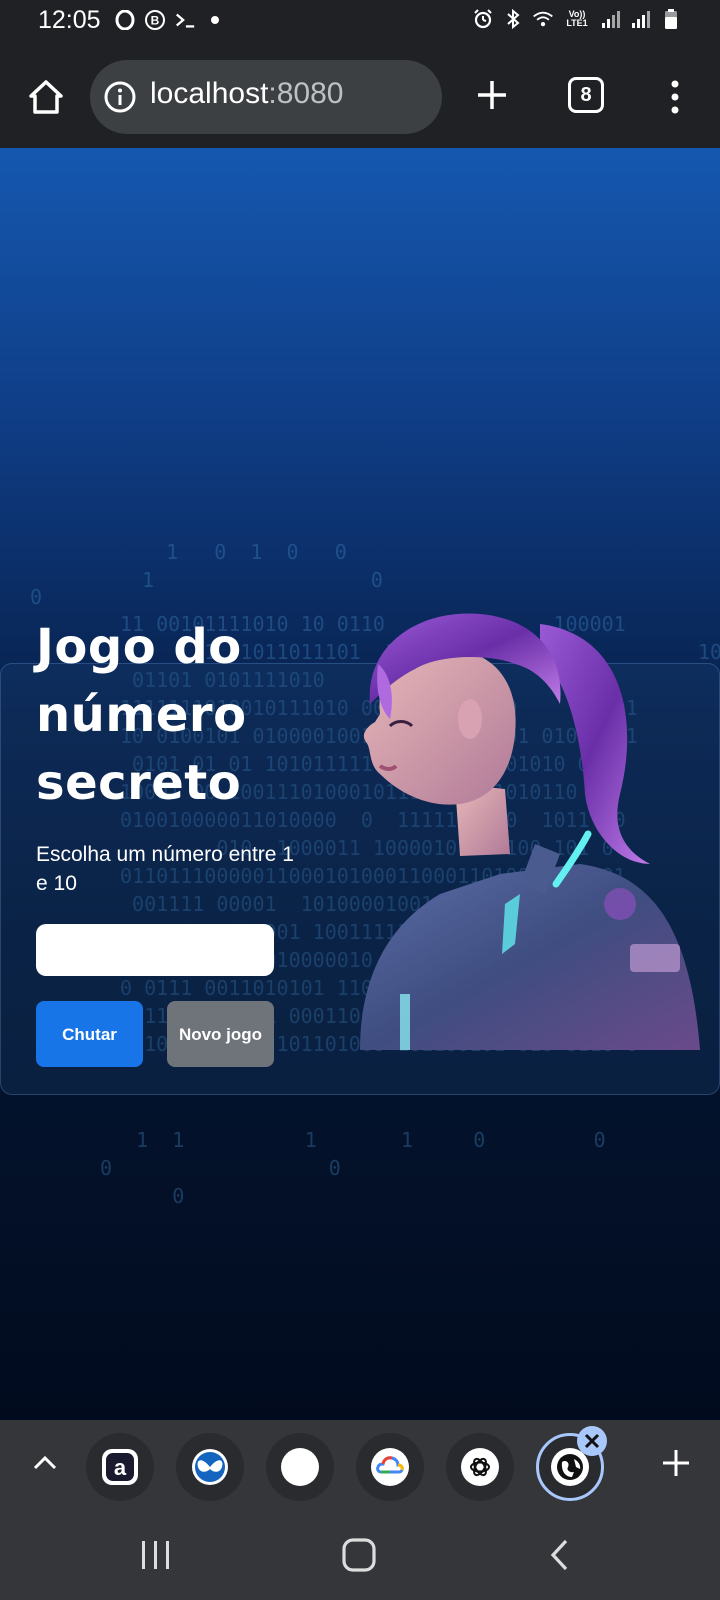  What do you see at coordinates (215, 20) in the screenshot?
I see `dot-icon` at bounding box center [215, 20].